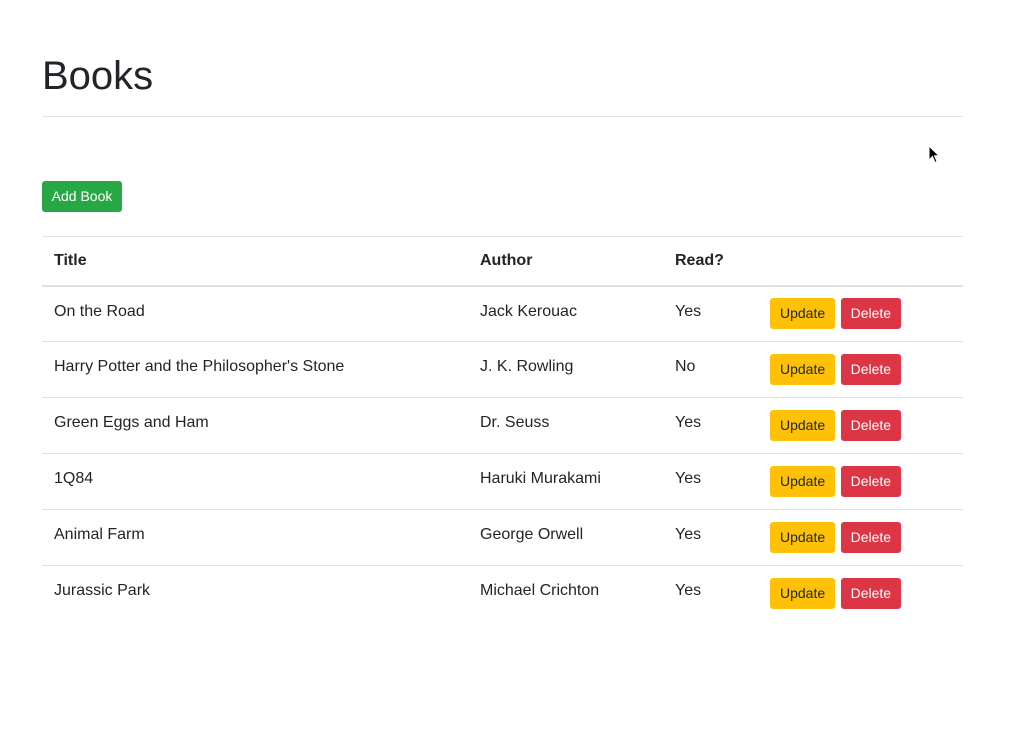  What do you see at coordinates (565, 369) in the screenshot?
I see `book-author-cell: J. K. Rowling` at bounding box center [565, 369].